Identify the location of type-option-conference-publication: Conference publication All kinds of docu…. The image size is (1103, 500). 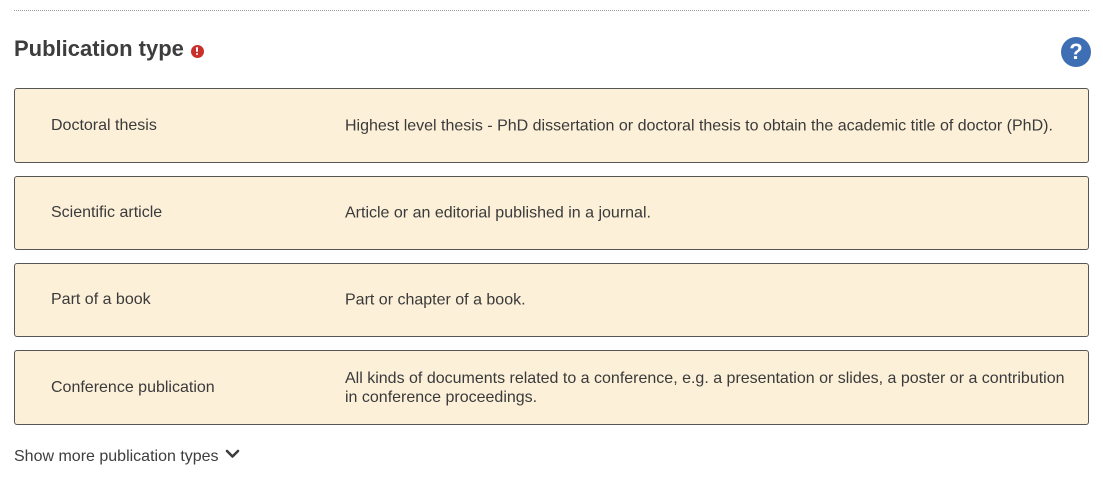
(551, 387).